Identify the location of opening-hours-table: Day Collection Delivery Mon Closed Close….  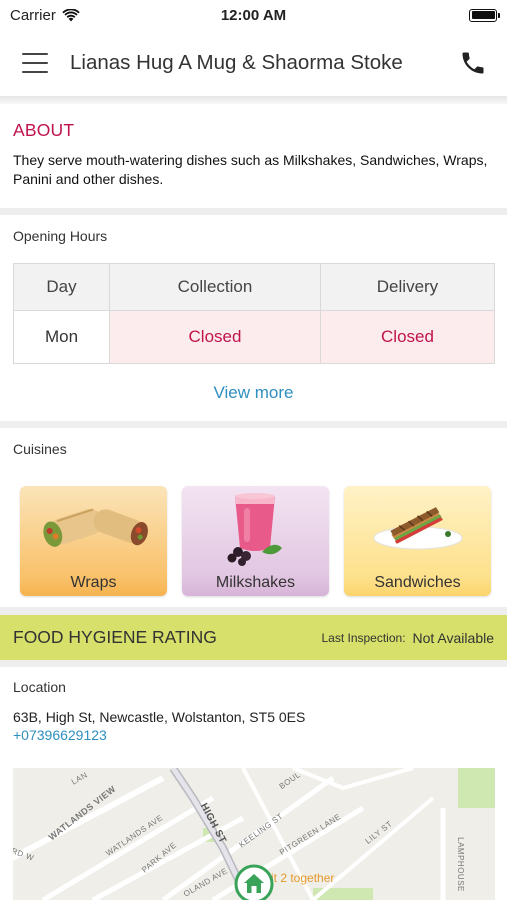
(254, 313).